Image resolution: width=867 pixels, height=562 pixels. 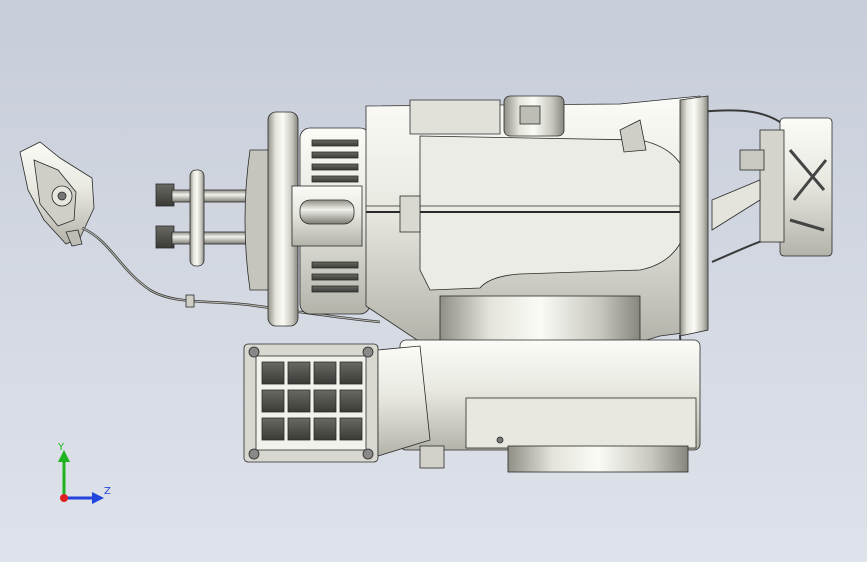 I want to click on sensor-bracket-left, so click(x=57, y=194).